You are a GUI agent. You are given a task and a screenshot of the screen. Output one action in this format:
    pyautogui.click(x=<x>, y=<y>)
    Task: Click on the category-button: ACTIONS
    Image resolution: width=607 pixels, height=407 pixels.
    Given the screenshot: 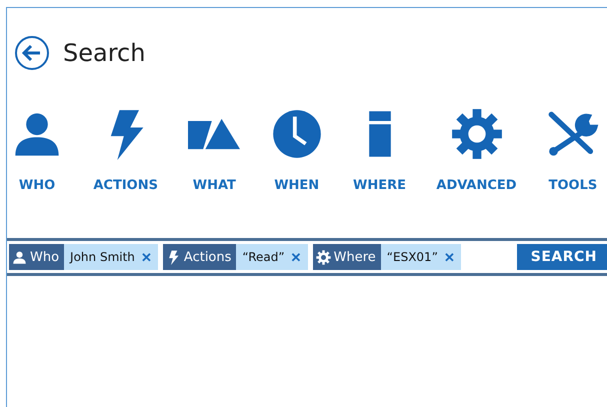 What is the action you would take?
    pyautogui.click(x=125, y=150)
    